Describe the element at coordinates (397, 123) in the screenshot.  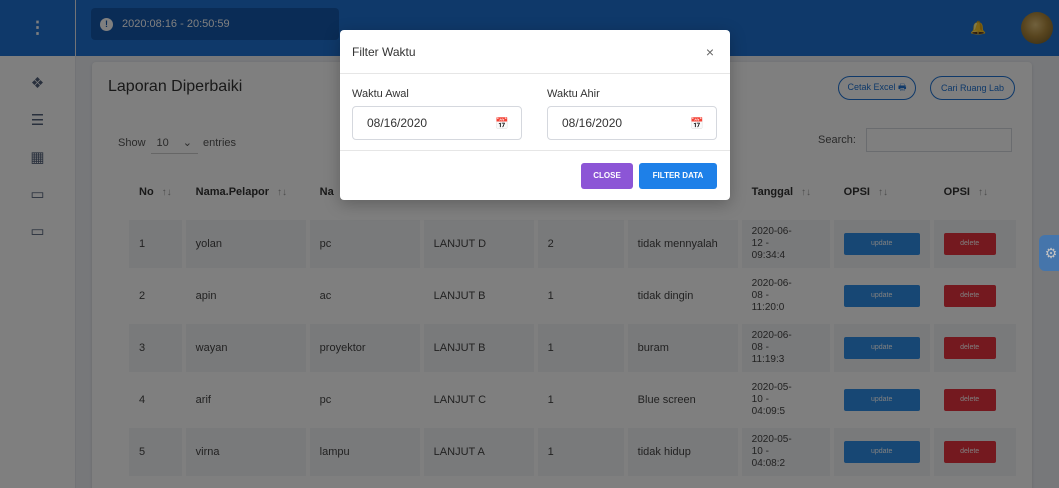
I see `start-date-value: 08/16/2020` at that location.